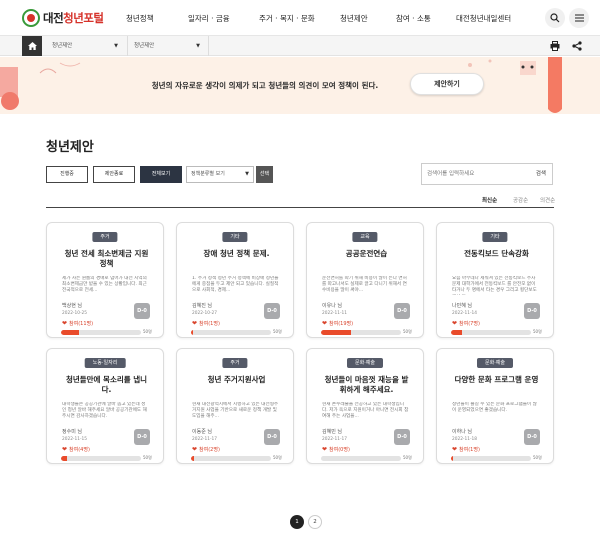 This screenshot has height=541, width=600. What do you see at coordinates (341, 324) in the screenshot?
I see `participation-label: 참여(19명)` at bounding box center [341, 324].